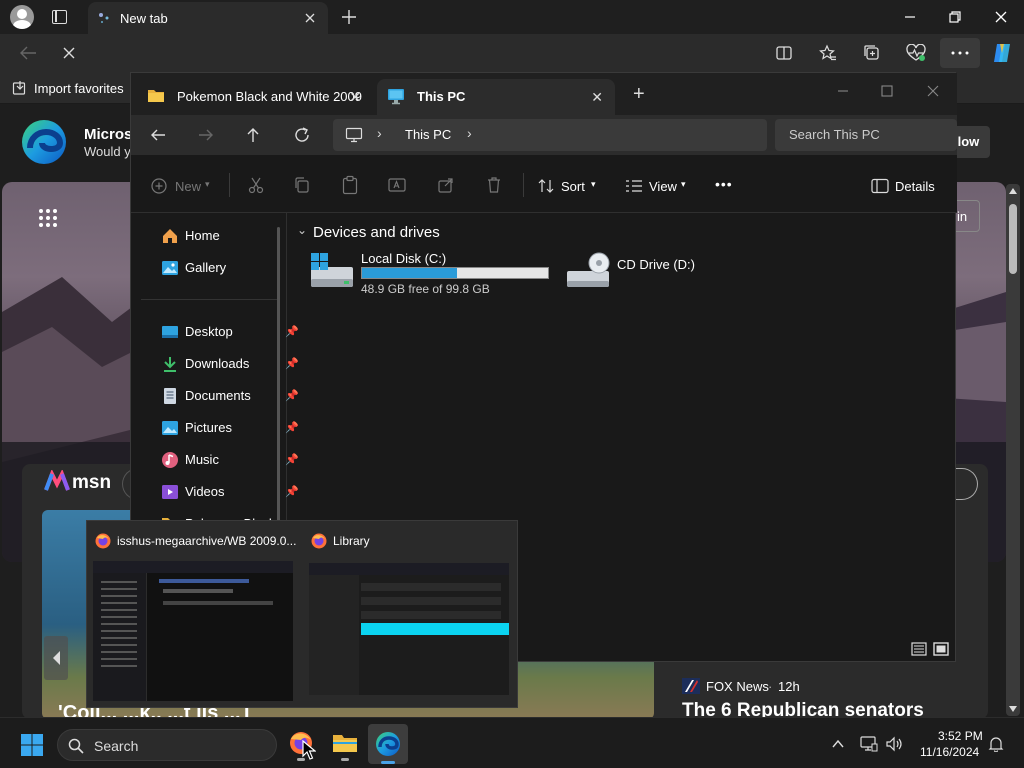 The height and width of the screenshot is (768, 1024). What do you see at coordinates (388, 744) in the screenshot?
I see `edge-taskbar-button` at bounding box center [388, 744].